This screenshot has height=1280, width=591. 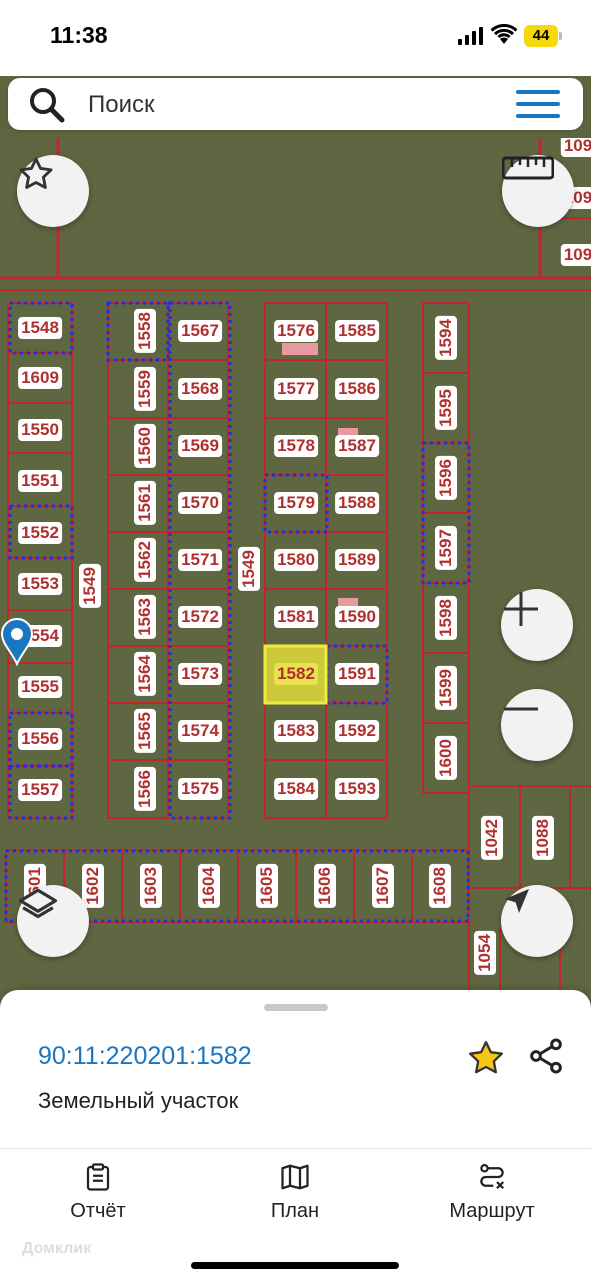 I want to click on parcel-label: 1573, so click(x=200, y=674).